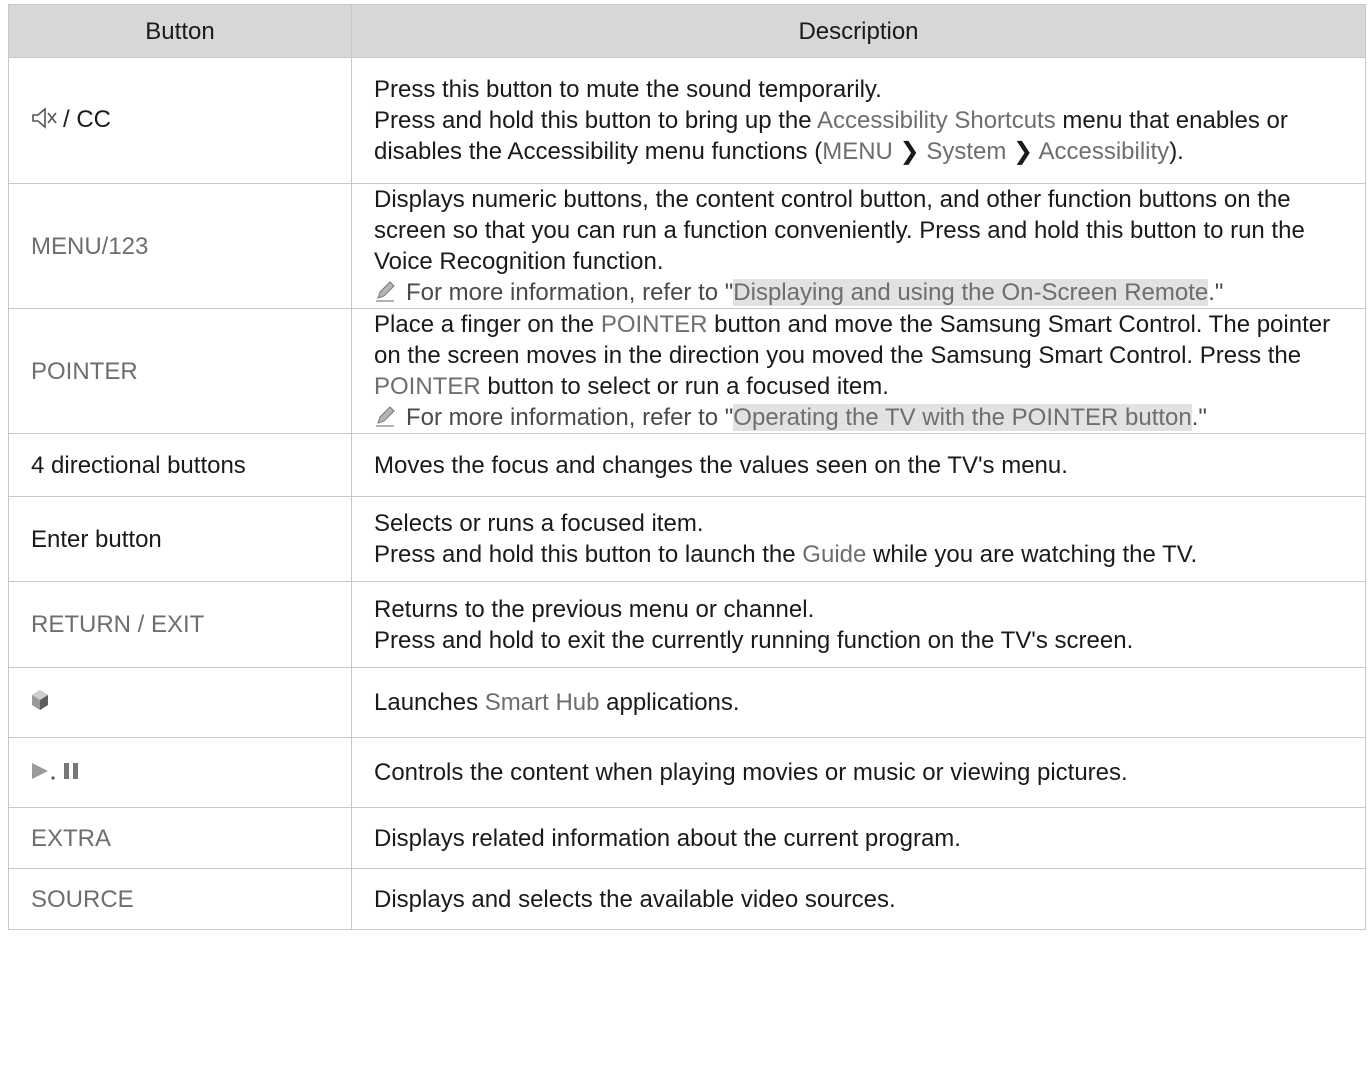 This screenshot has height=1082, width=1372. I want to click on text-segment: Accessibility Shortcuts, so click(936, 120).